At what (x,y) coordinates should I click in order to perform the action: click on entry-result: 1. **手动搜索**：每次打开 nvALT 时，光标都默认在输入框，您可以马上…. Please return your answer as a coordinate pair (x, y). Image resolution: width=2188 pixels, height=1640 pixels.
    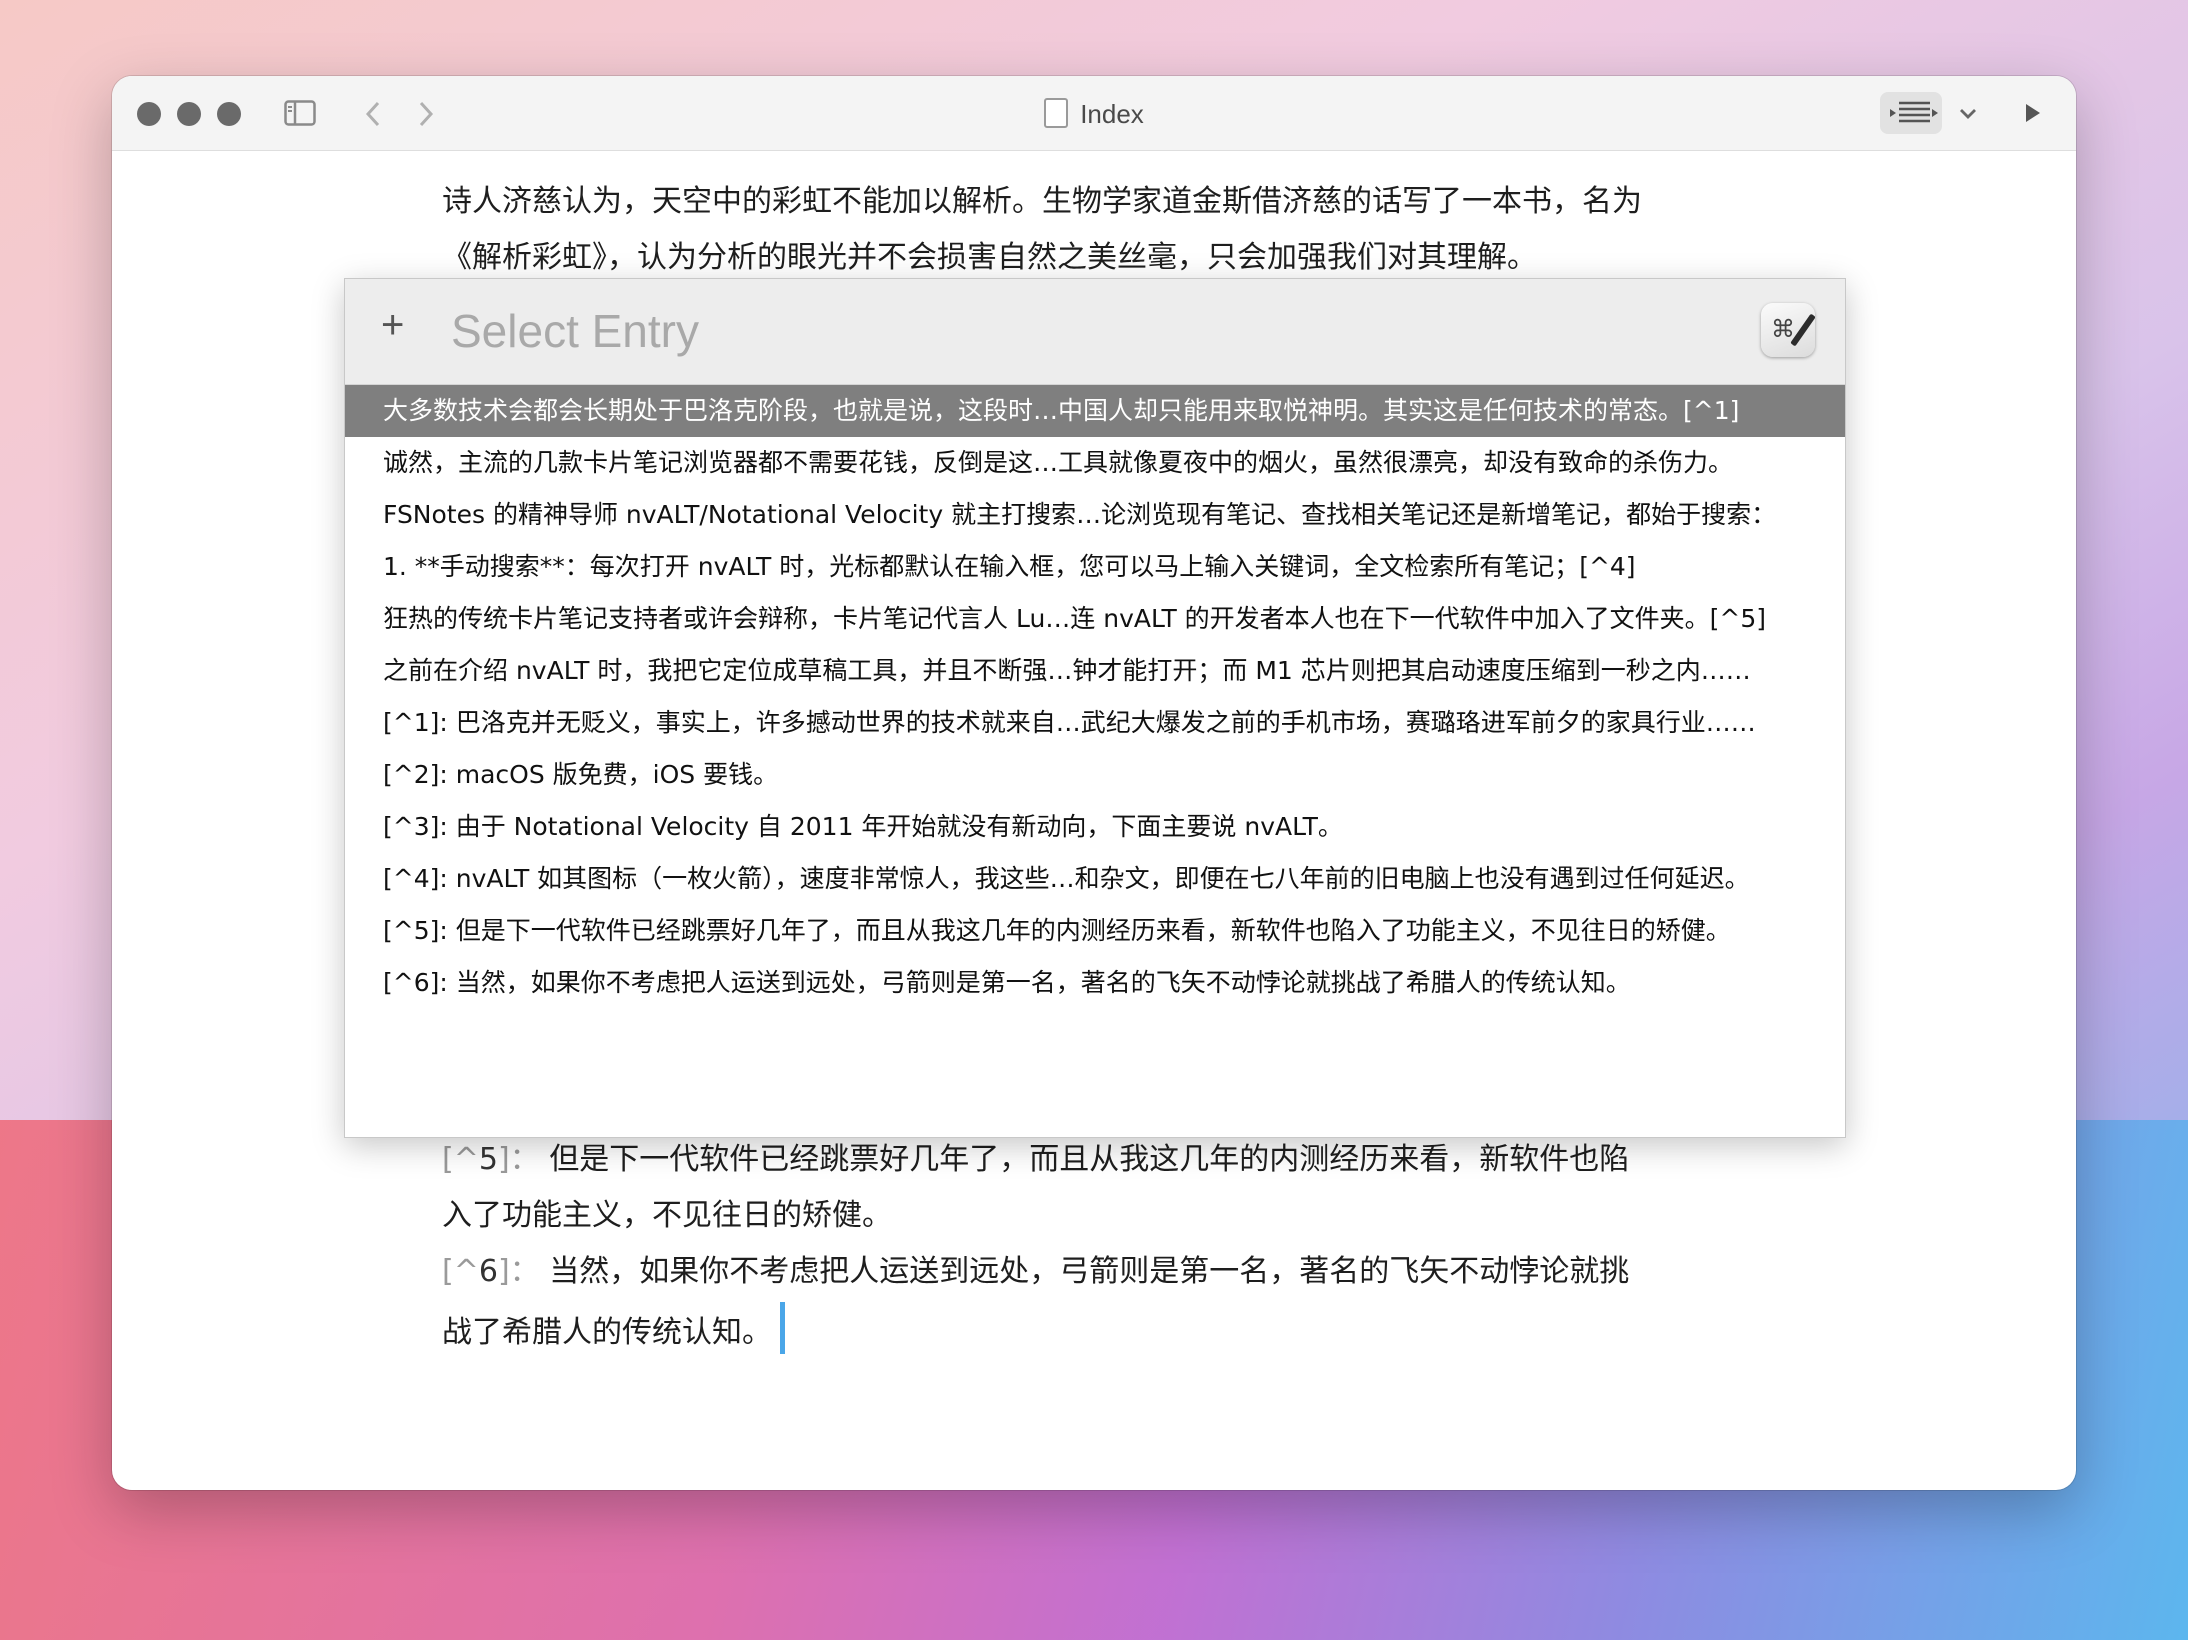
    Looking at the image, I should click on (1095, 567).